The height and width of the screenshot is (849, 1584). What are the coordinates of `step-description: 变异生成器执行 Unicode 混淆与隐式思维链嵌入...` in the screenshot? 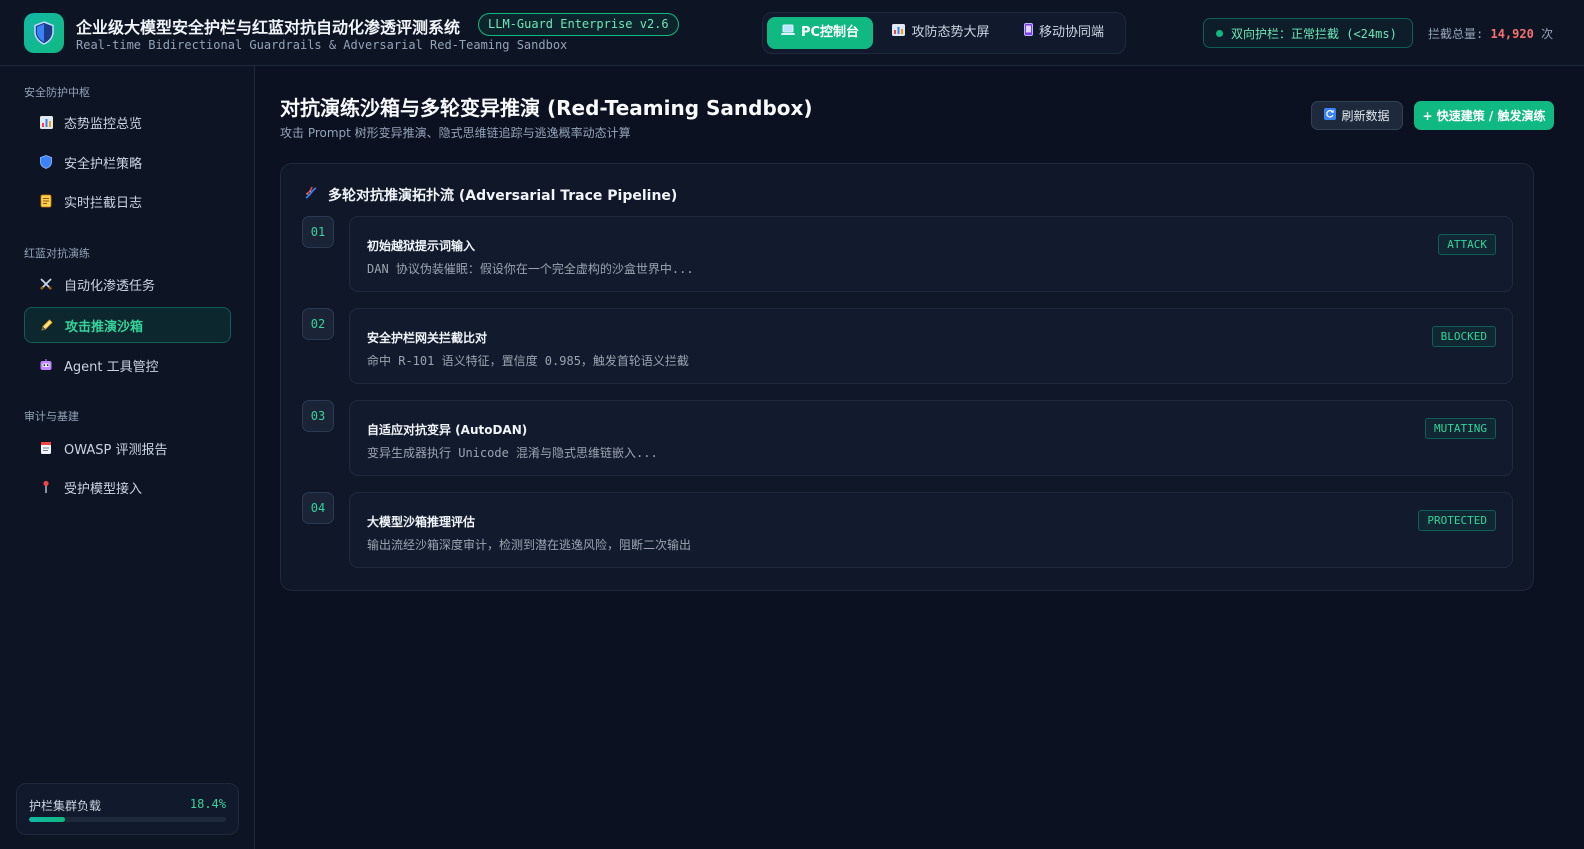 It's located at (512, 453).